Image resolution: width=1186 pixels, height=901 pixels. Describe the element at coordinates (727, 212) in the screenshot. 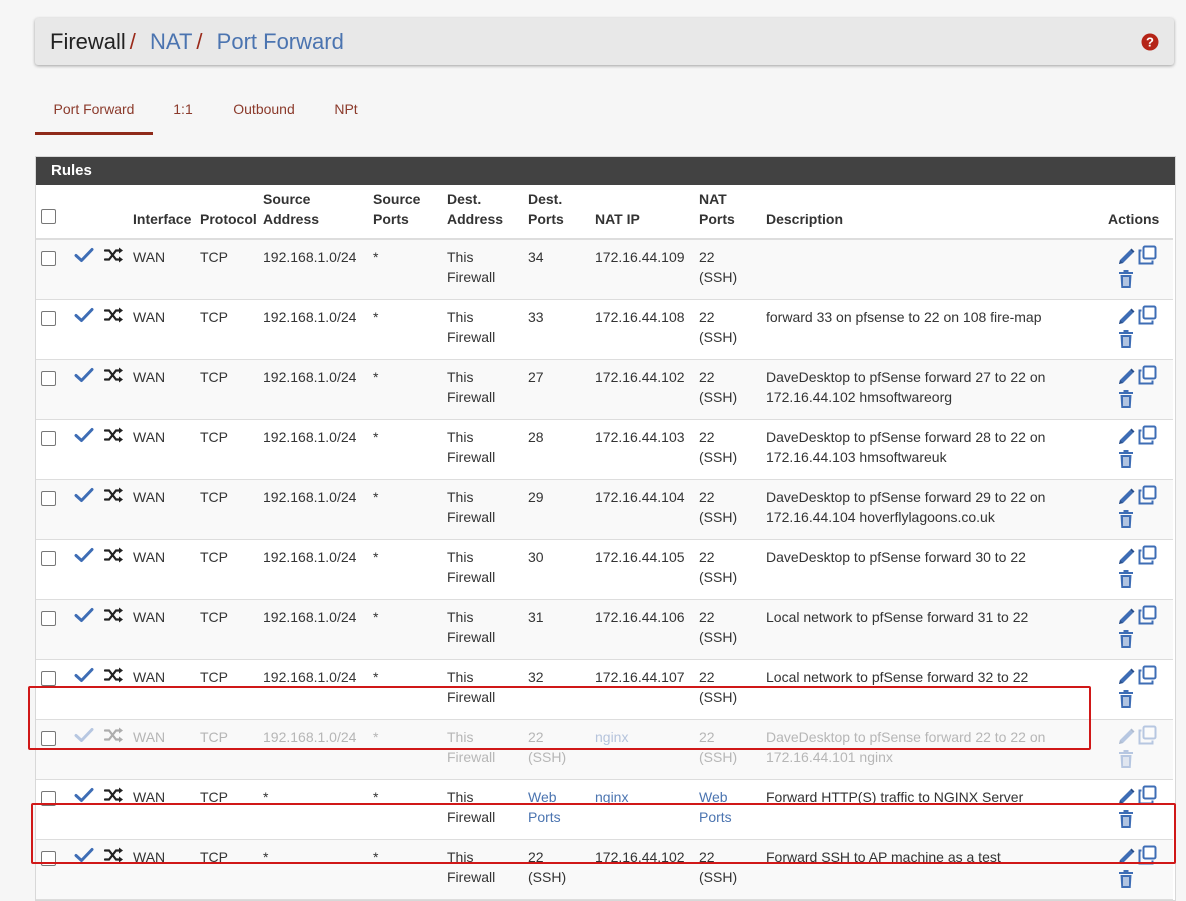

I see `col-nat-ports: NAT Ports` at that location.